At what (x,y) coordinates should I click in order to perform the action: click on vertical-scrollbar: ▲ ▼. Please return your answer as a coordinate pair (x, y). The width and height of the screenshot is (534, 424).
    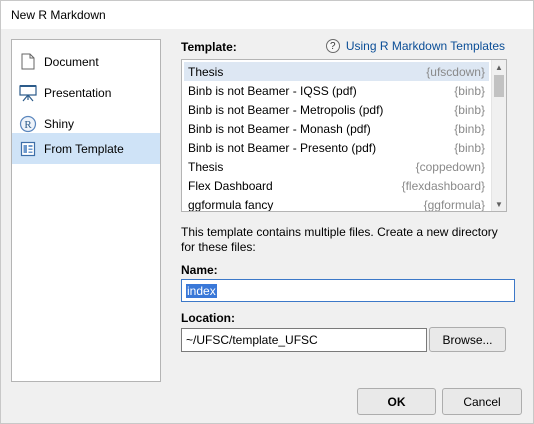
    Looking at the image, I should click on (498, 135).